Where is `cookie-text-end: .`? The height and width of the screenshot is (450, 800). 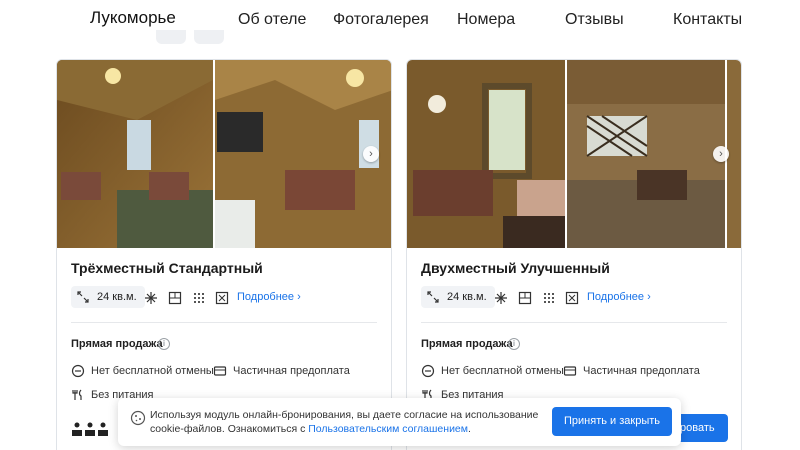
cookie-text-end: . is located at coordinates (469, 429).